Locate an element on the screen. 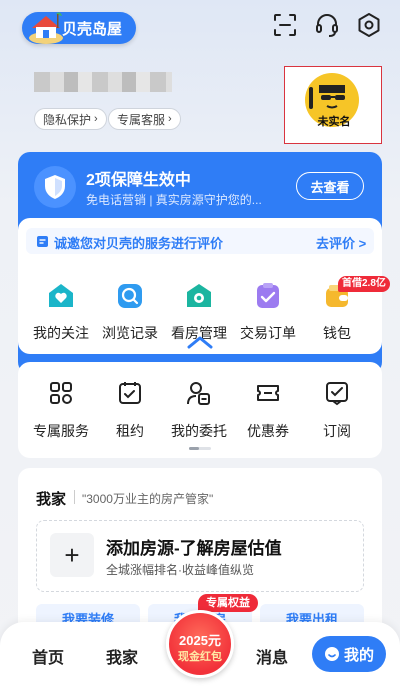 This screenshot has height=686, width=400. privacy-chip-label: 隐私保护 is located at coordinates (67, 119).